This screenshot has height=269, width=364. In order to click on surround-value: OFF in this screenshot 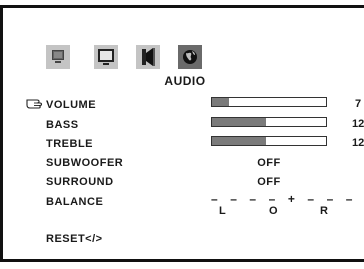, I will do `click(269, 182)`.